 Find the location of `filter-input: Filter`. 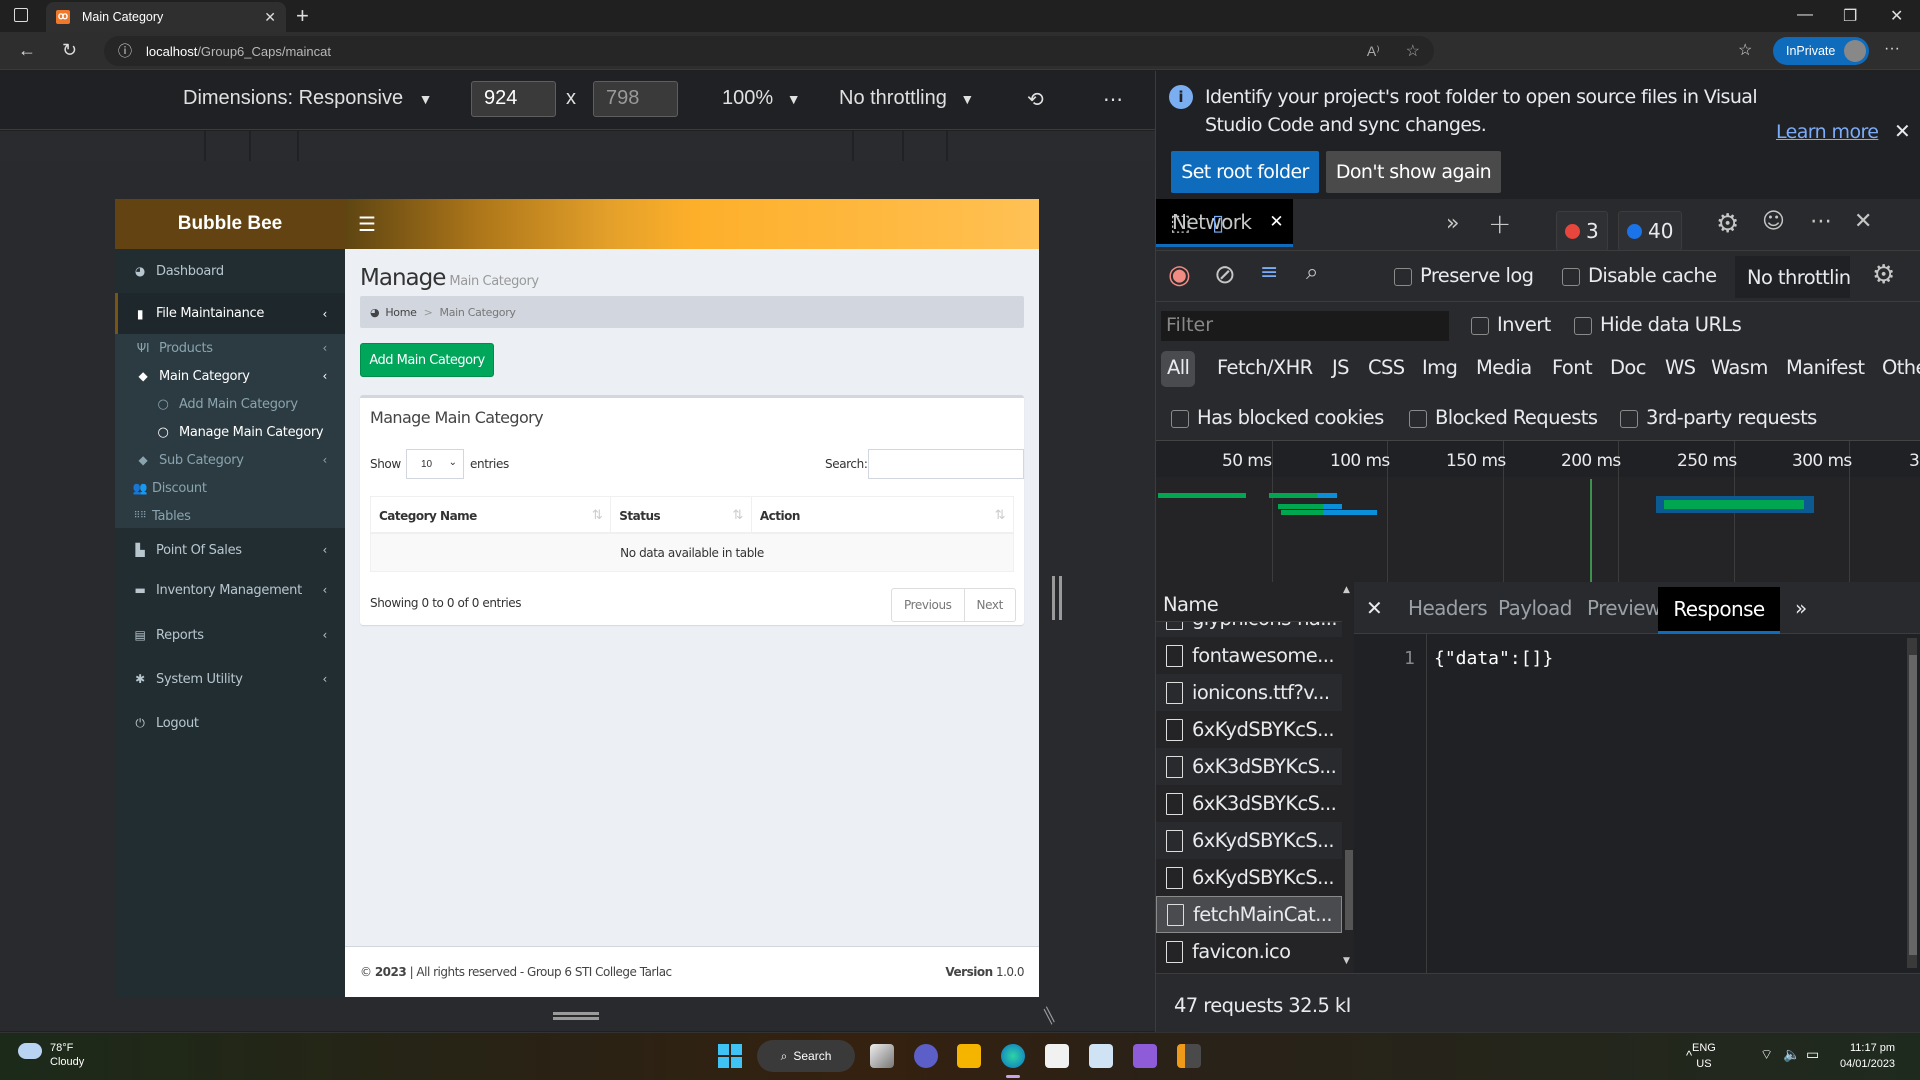

filter-input: Filter is located at coordinates (1305, 326).